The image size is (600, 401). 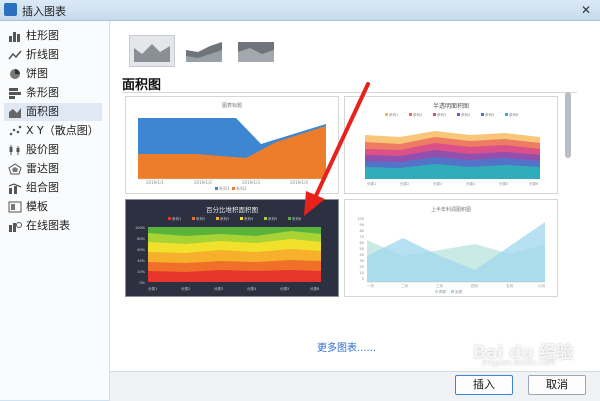 What do you see at coordinates (513, 114) in the screenshot?
I see `legend-label: 系列6` at bounding box center [513, 114].